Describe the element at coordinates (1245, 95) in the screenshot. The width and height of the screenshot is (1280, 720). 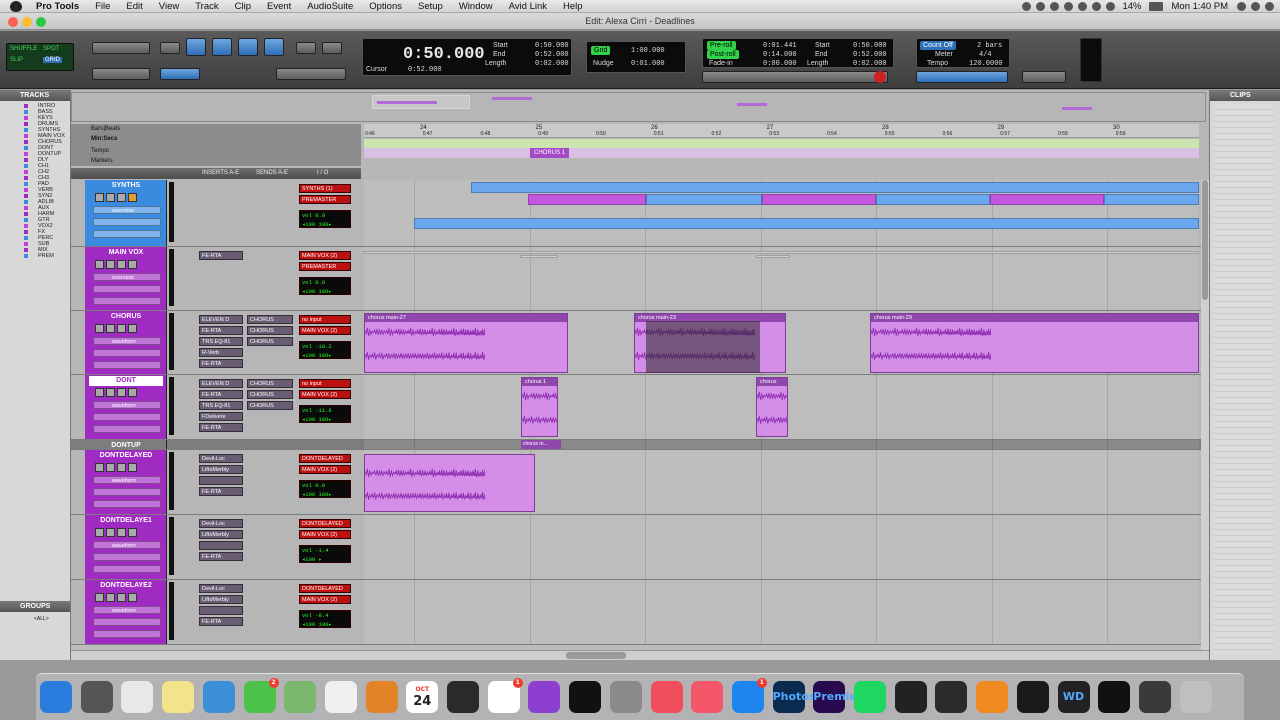
I see `clips-panel-header: CLIPS` at that location.